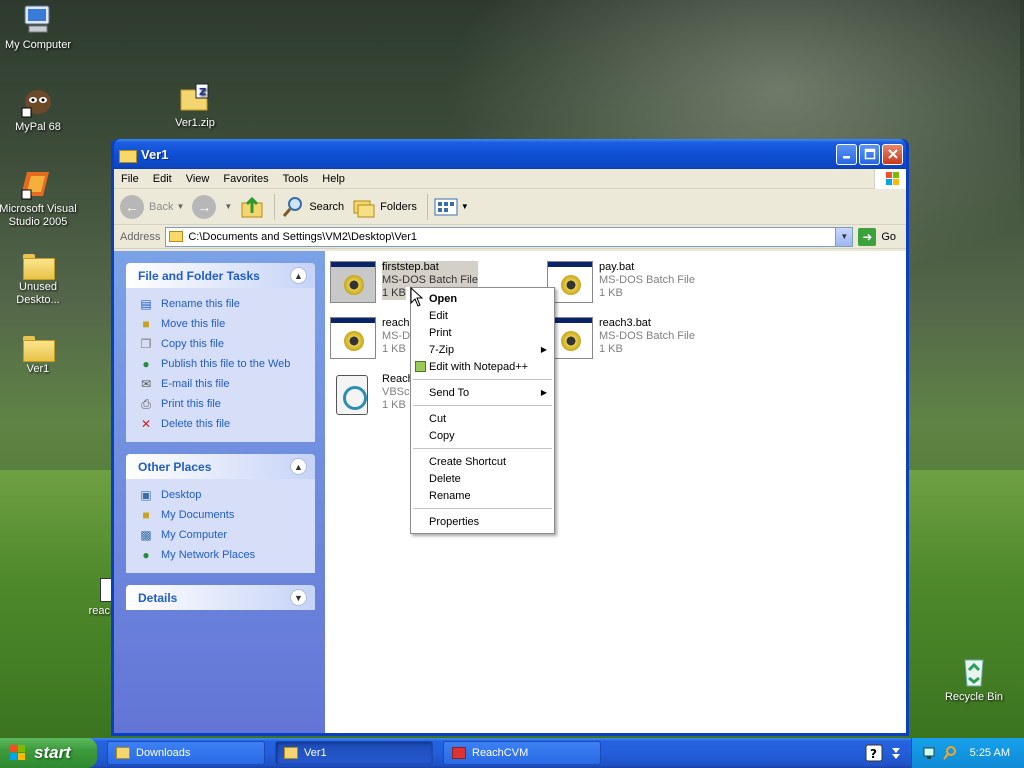  Describe the element at coordinates (158, 597) in the screenshot. I see `panel-title: Details` at that location.